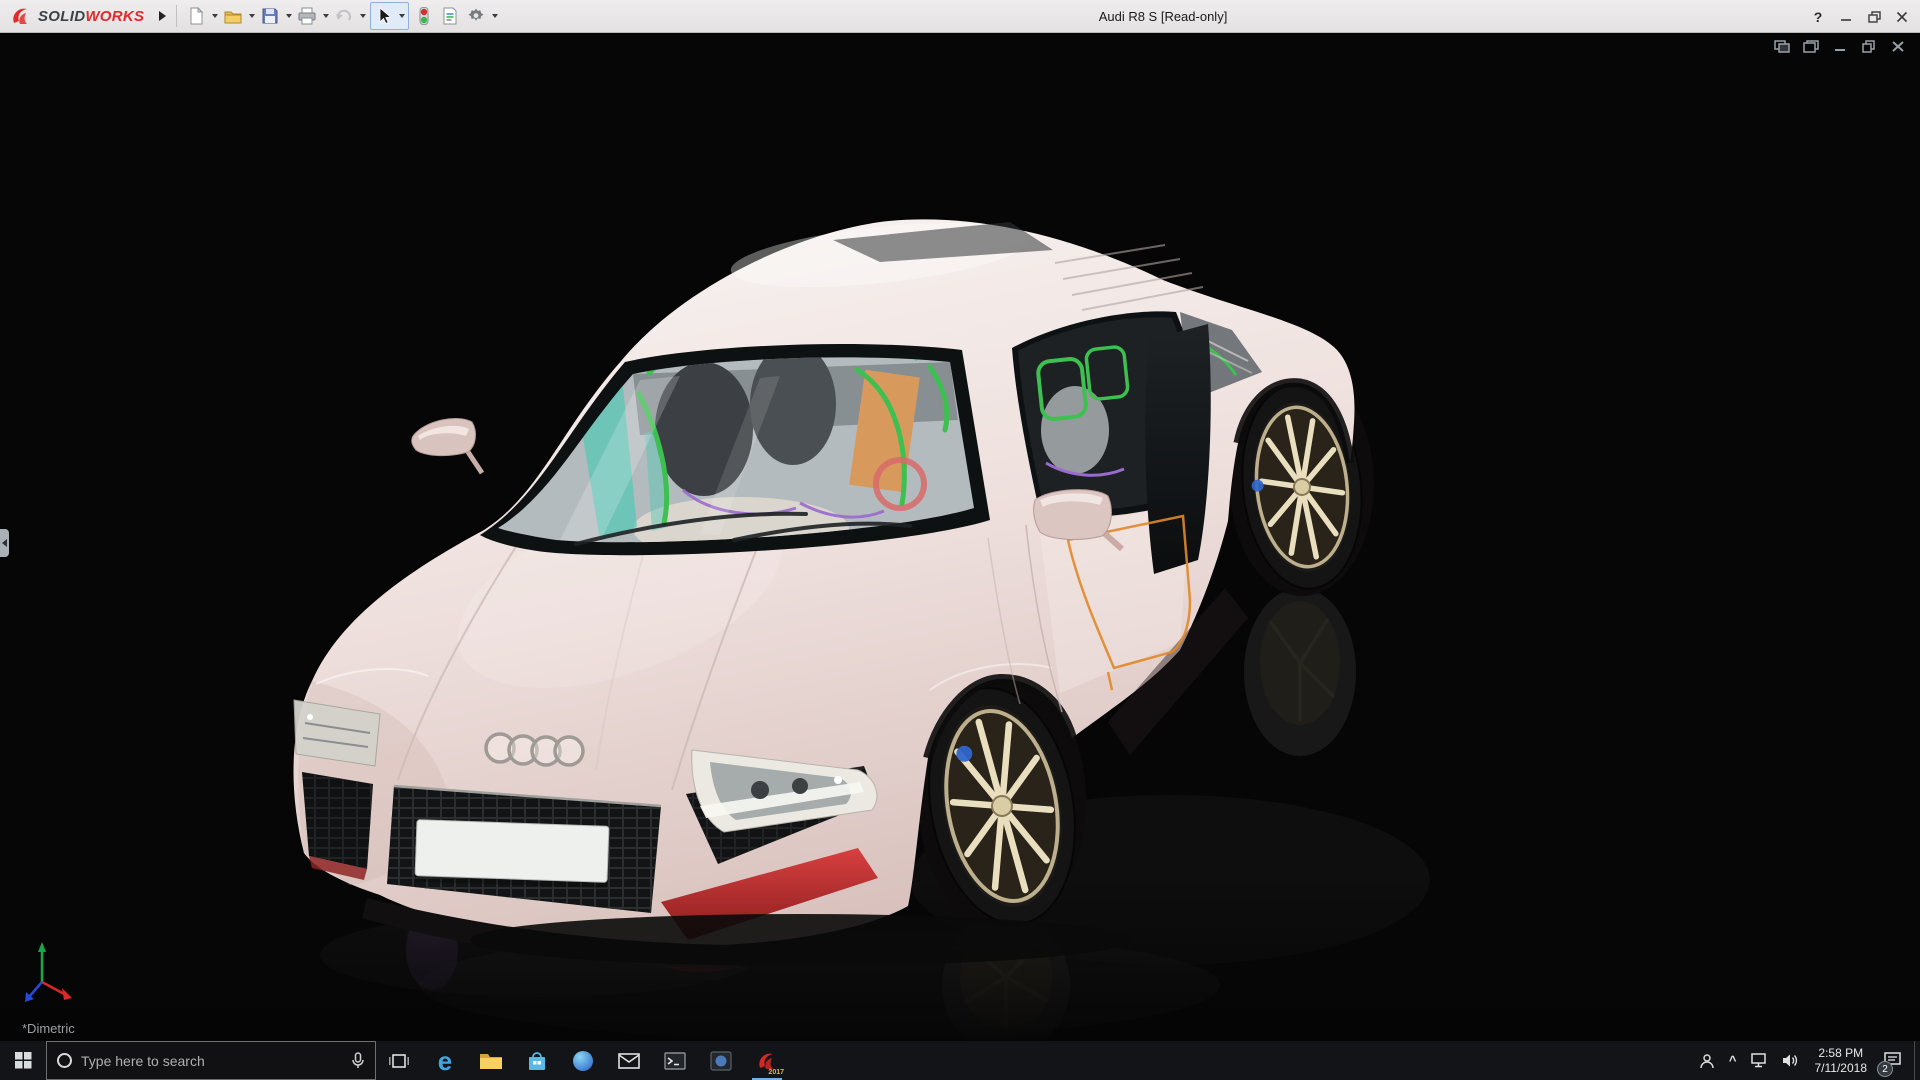  I want to click on undo-dropdown, so click(362, 16).